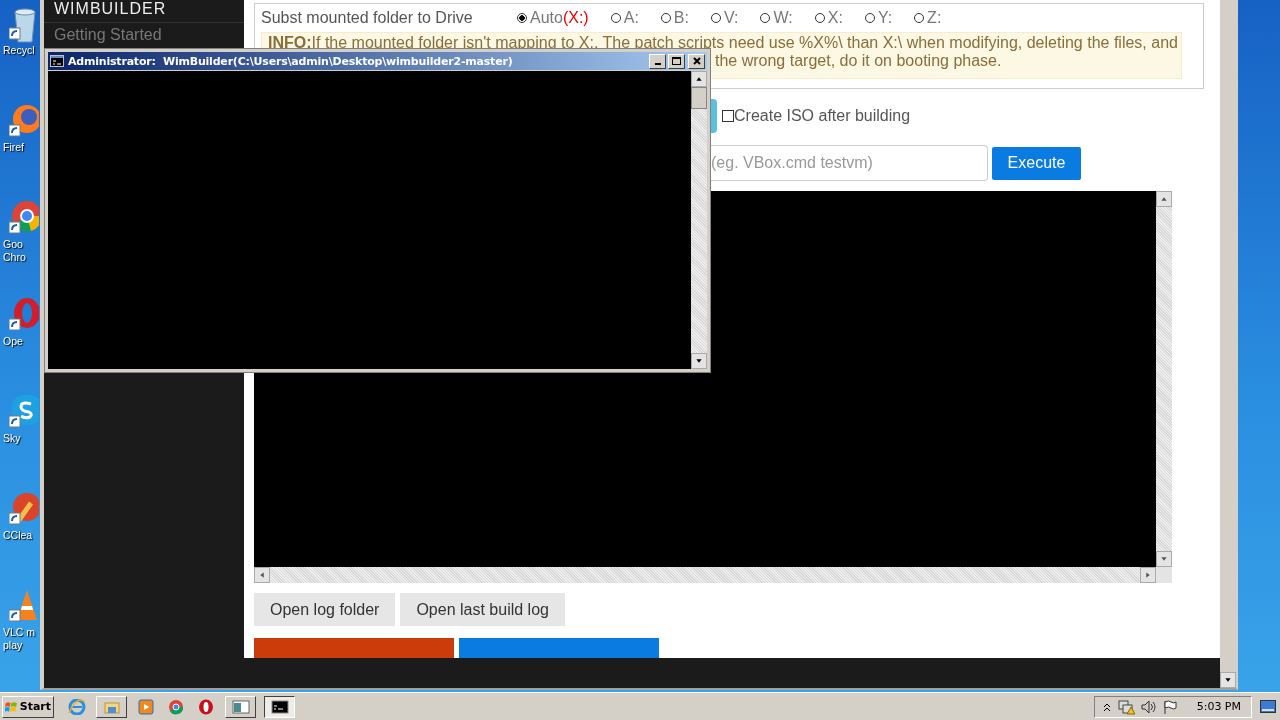 The height and width of the screenshot is (720, 1280). I want to click on log-button: Open last build log, so click(482, 609).